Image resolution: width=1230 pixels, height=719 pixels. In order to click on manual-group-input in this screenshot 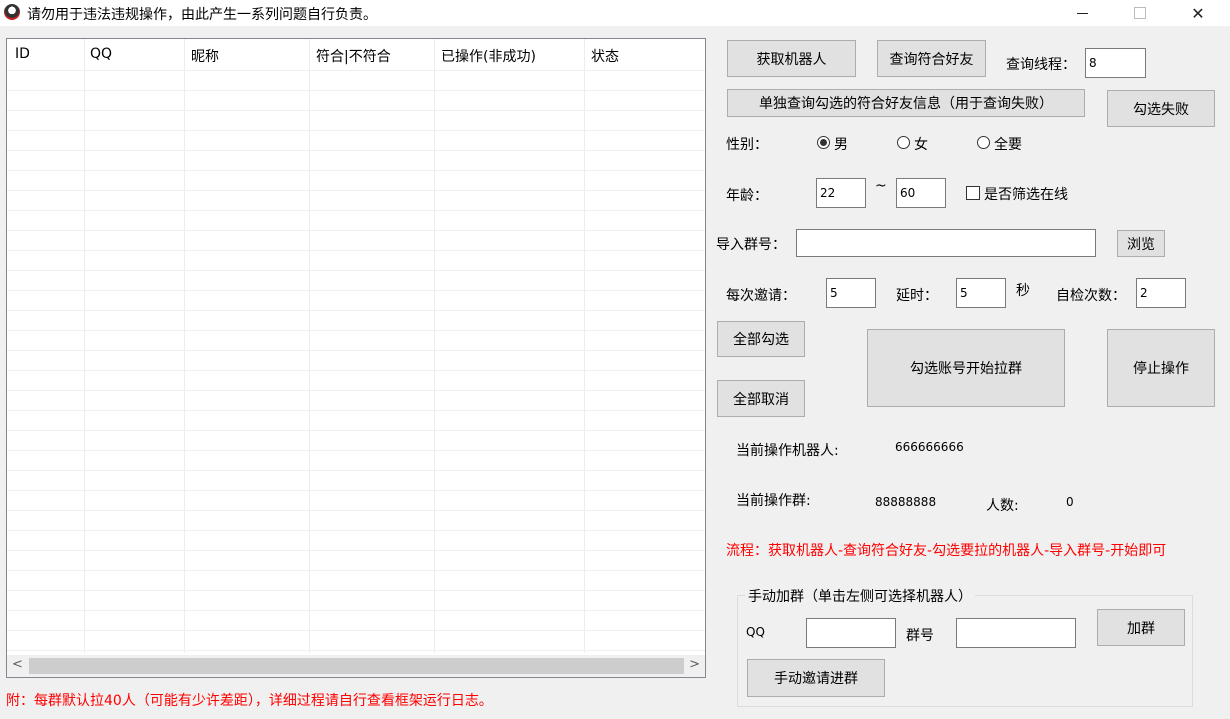, I will do `click(1016, 633)`.